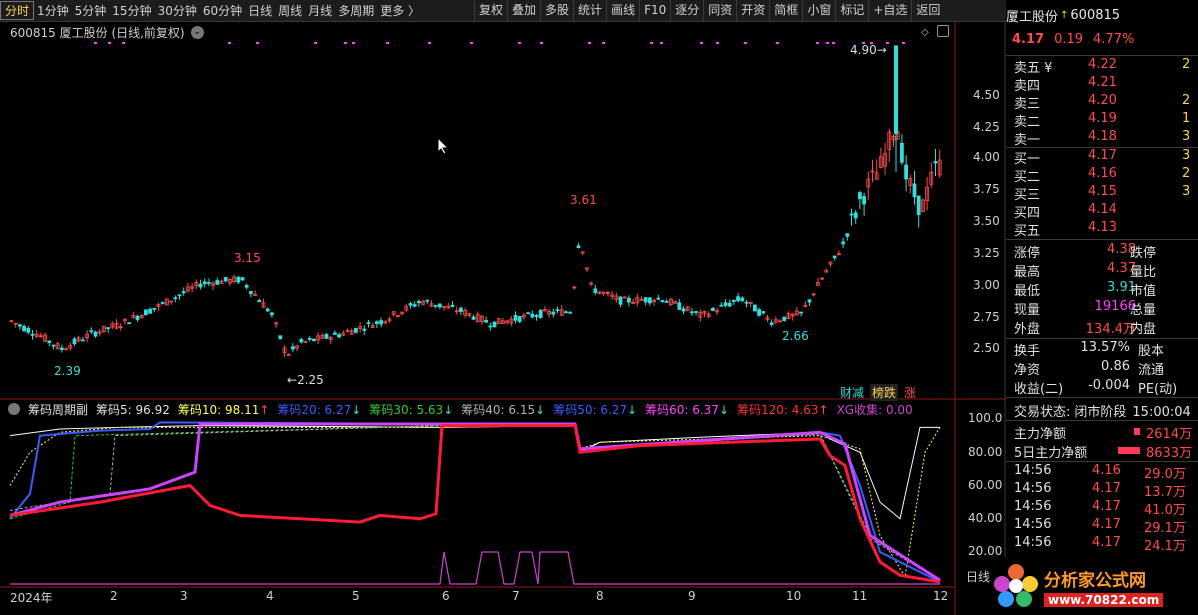  What do you see at coordinates (1100, 544) in the screenshot?
I see `tick-row: 14:56 4.17 24.1万` at bounding box center [1100, 544].